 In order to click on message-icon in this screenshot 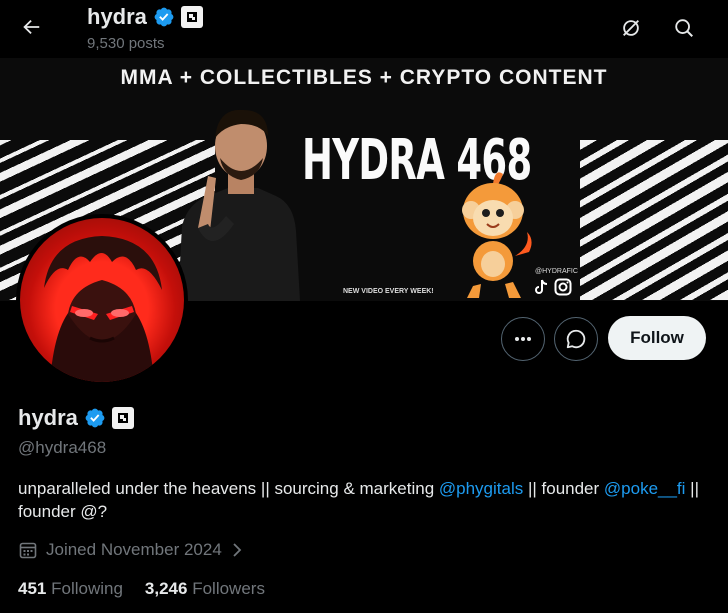, I will do `click(576, 339)`.